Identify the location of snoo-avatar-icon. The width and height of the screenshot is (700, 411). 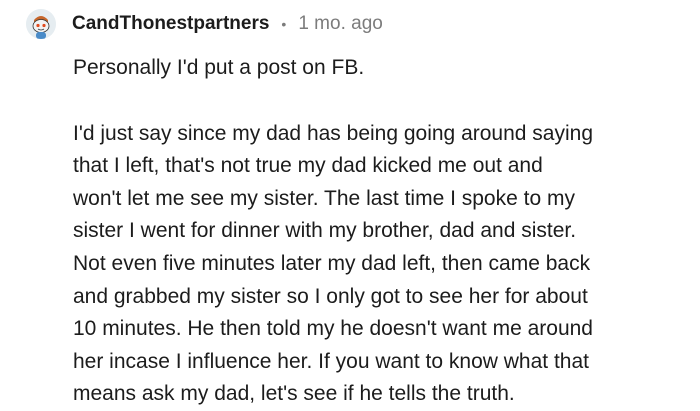
(41, 24).